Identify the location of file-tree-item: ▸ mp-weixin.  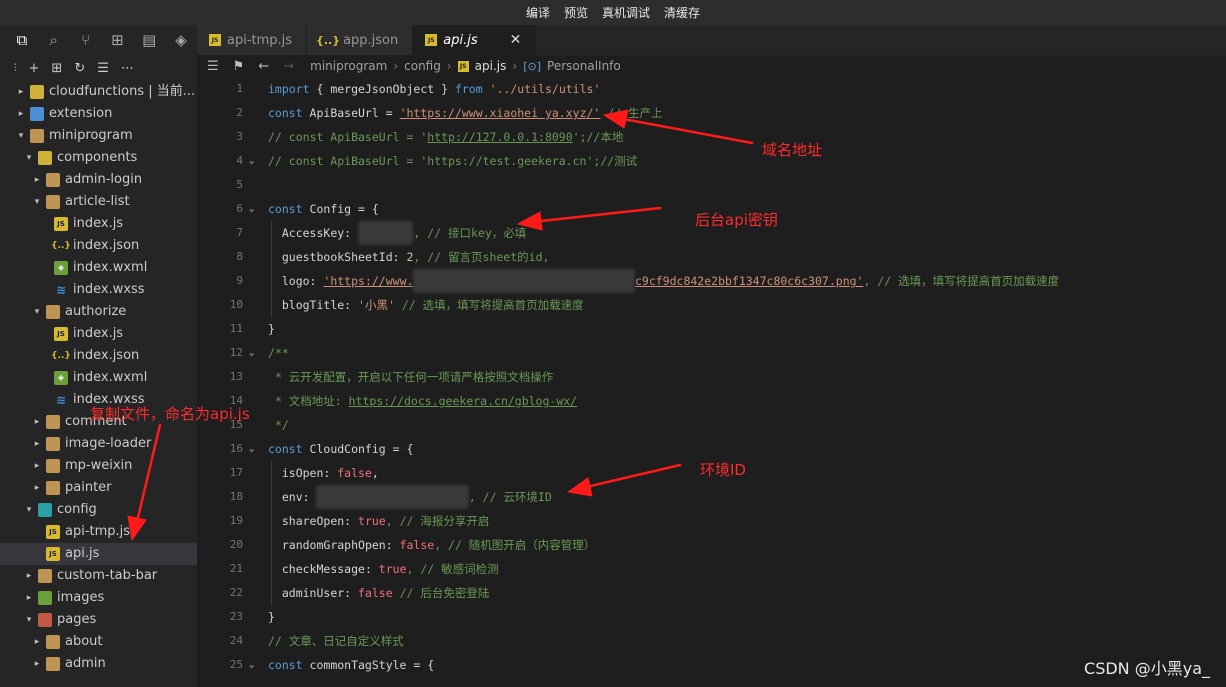
(98, 466).